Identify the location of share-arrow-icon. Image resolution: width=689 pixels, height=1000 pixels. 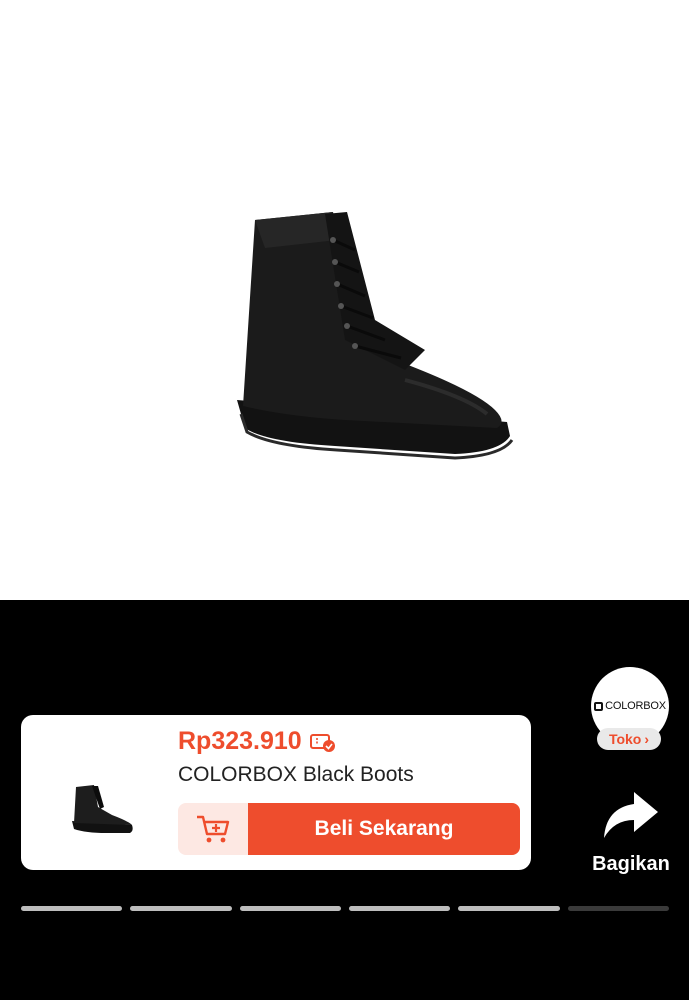
(631, 815).